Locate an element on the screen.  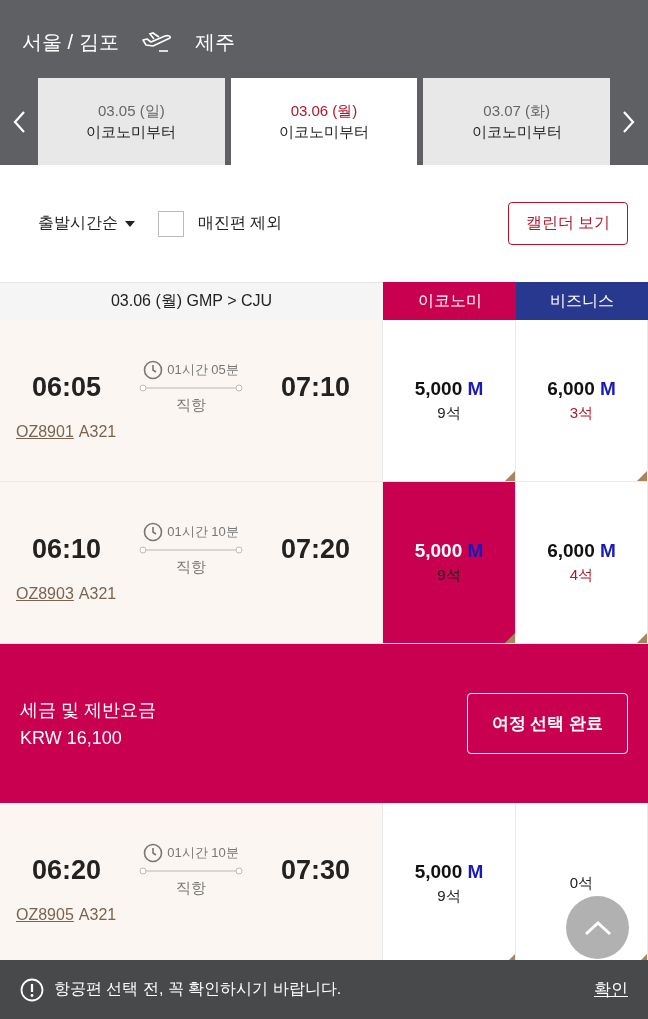
sort-dropdown: 출발시간순 is located at coordinates (87, 223).